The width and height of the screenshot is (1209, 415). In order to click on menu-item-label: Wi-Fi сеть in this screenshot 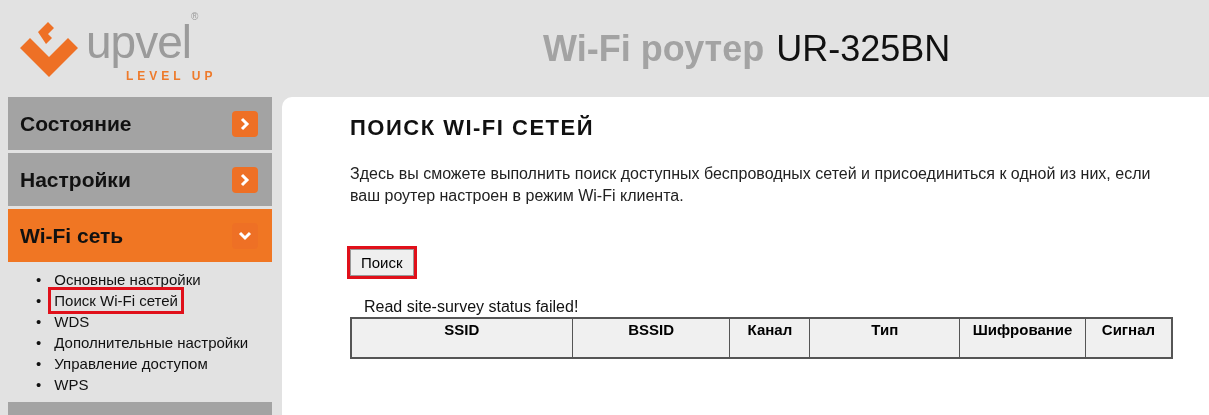, I will do `click(72, 235)`.